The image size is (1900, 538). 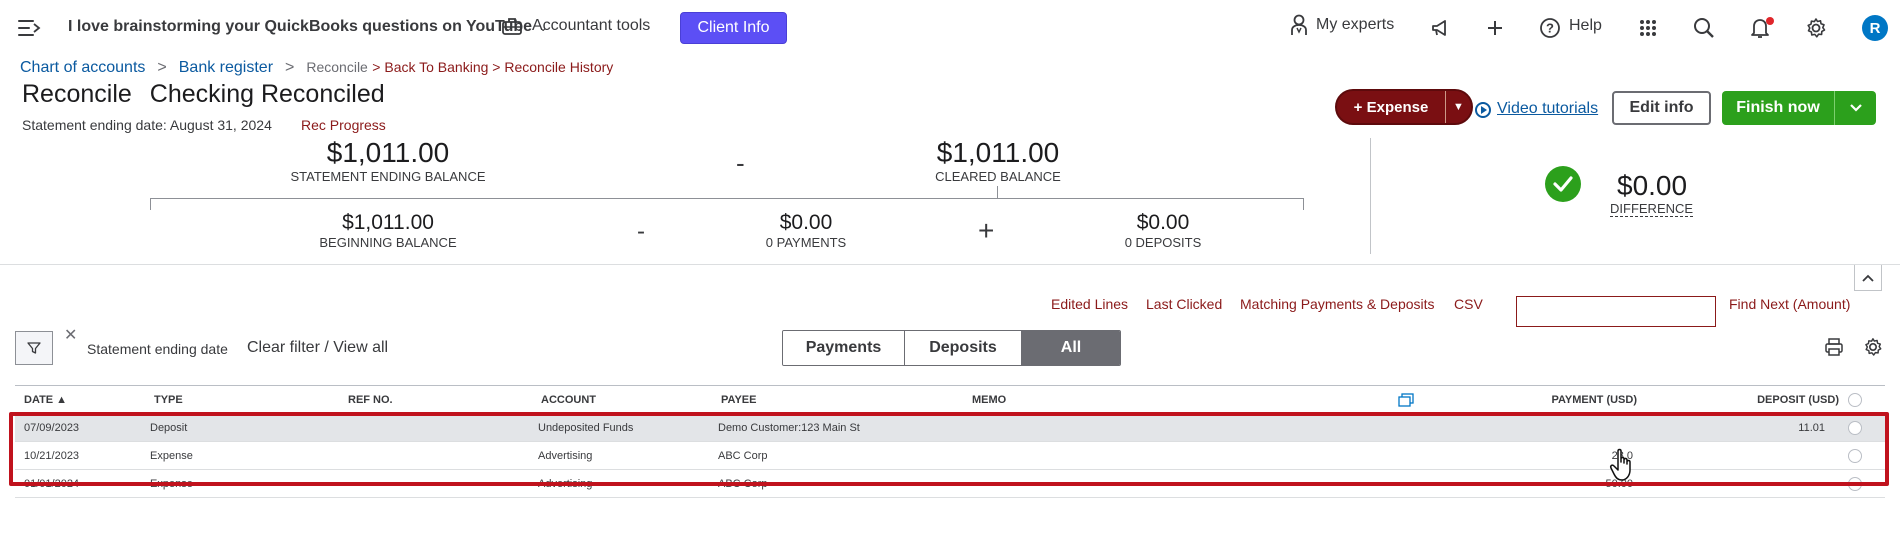 What do you see at coordinates (1704, 28) in the screenshot?
I see `search-icon` at bounding box center [1704, 28].